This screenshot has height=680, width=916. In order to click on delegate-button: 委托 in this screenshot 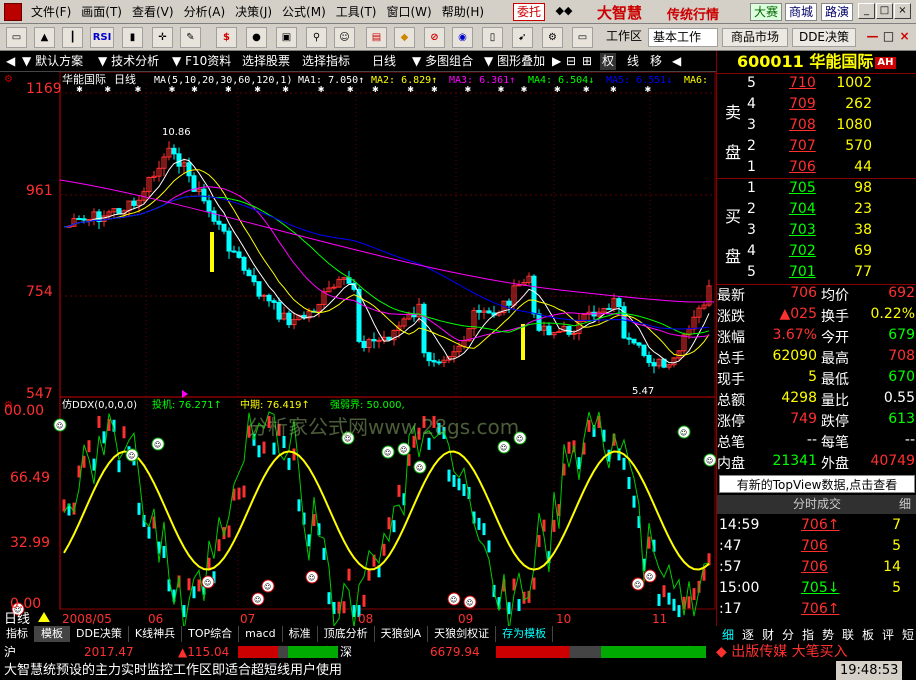, I will do `click(529, 12)`.